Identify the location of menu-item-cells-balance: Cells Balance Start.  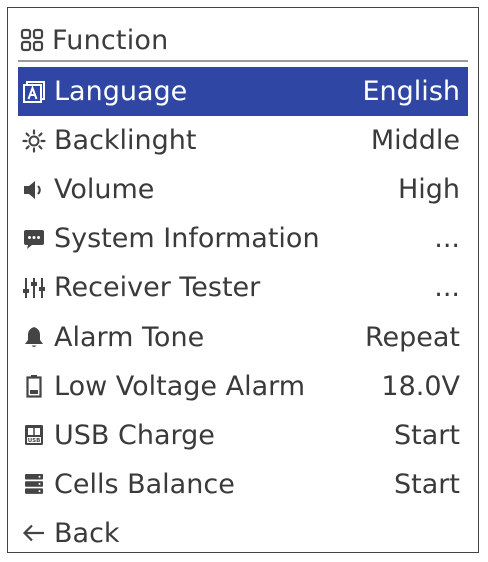
(243, 484).